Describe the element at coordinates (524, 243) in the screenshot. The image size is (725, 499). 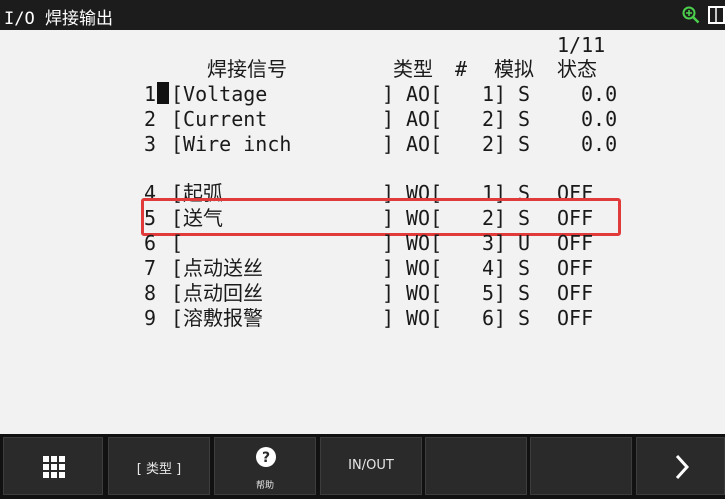
I see `row-sim: U` at that location.